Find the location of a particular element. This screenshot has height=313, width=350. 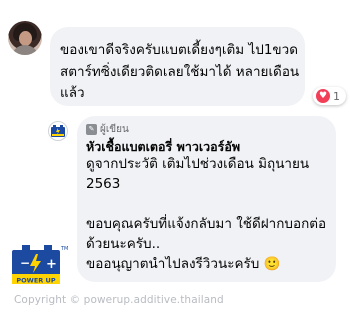

reaction-count-badge: ♥ 1 is located at coordinates (329, 96).